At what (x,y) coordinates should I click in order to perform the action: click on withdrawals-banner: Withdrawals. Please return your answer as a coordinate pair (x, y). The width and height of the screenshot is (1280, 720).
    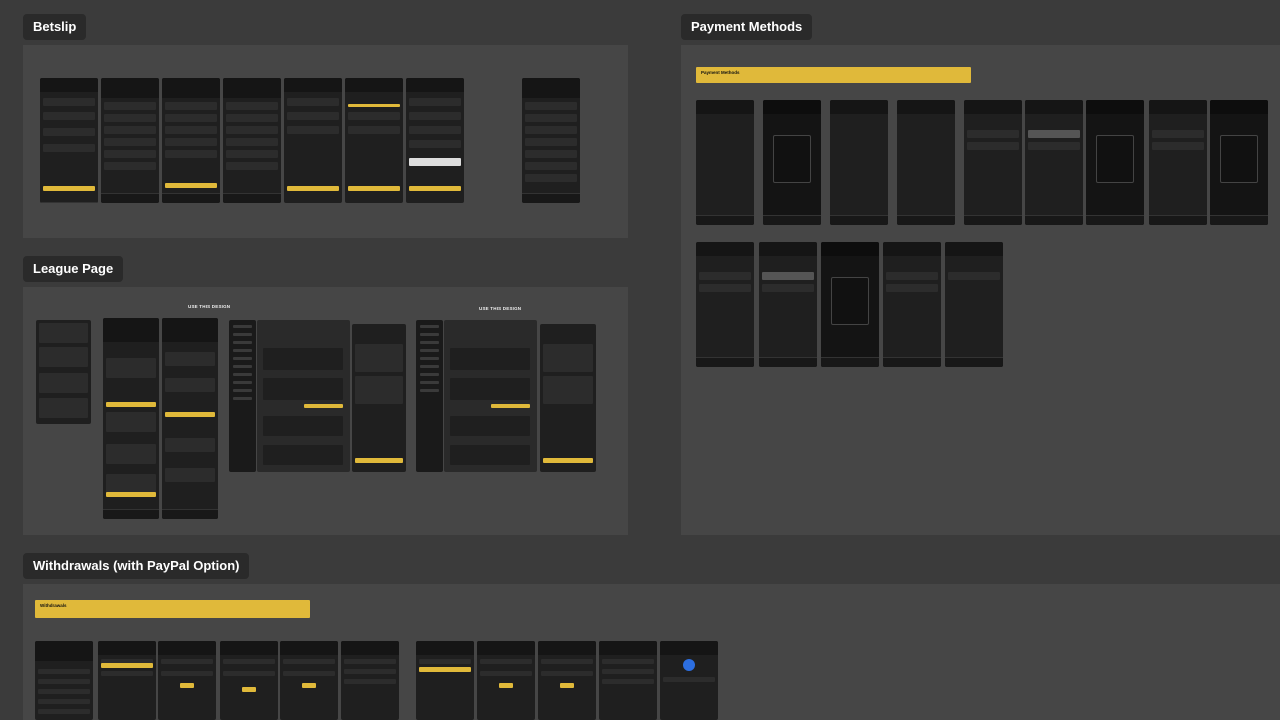
    Looking at the image, I should click on (172, 609).